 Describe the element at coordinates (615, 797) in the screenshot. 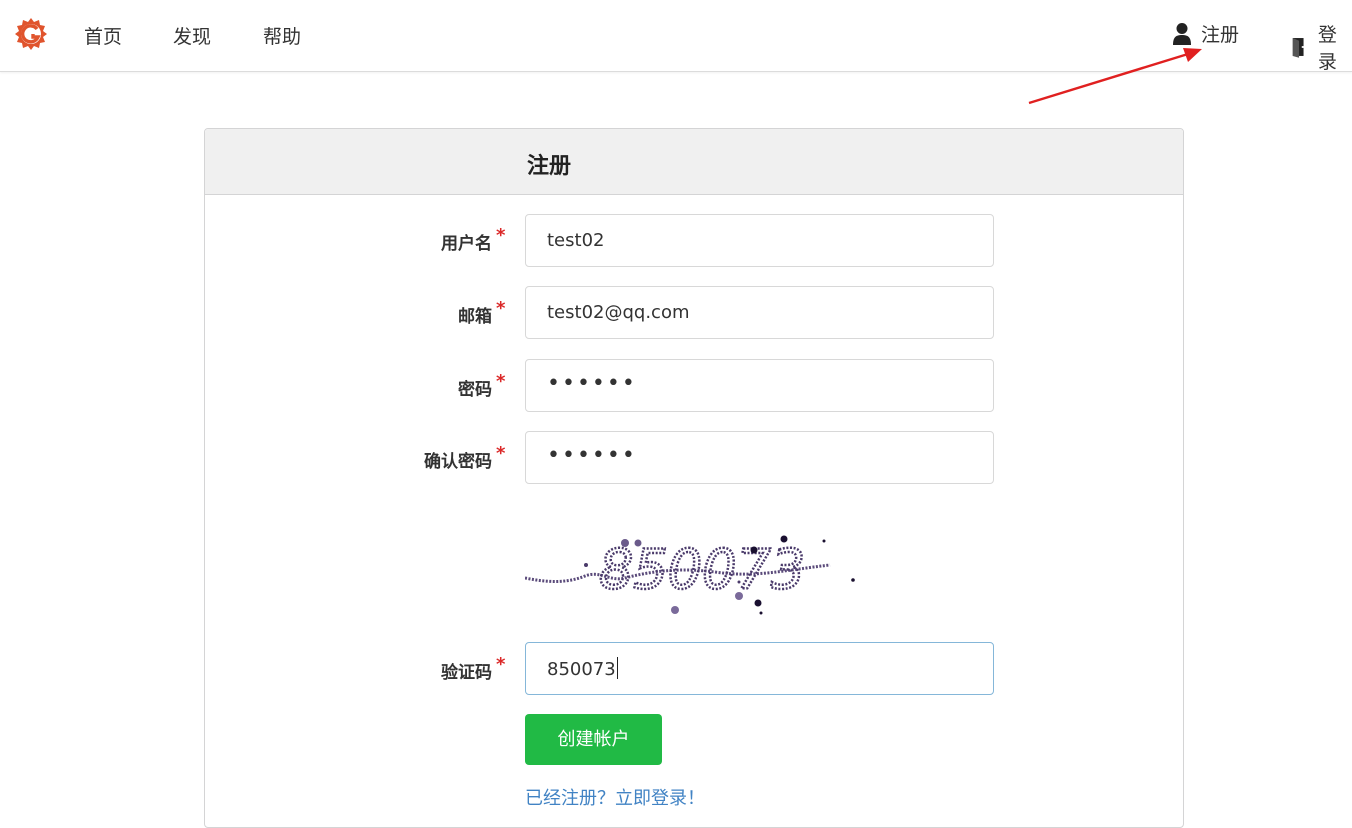

I see `signin-link: 已经注册？立即登录！` at that location.